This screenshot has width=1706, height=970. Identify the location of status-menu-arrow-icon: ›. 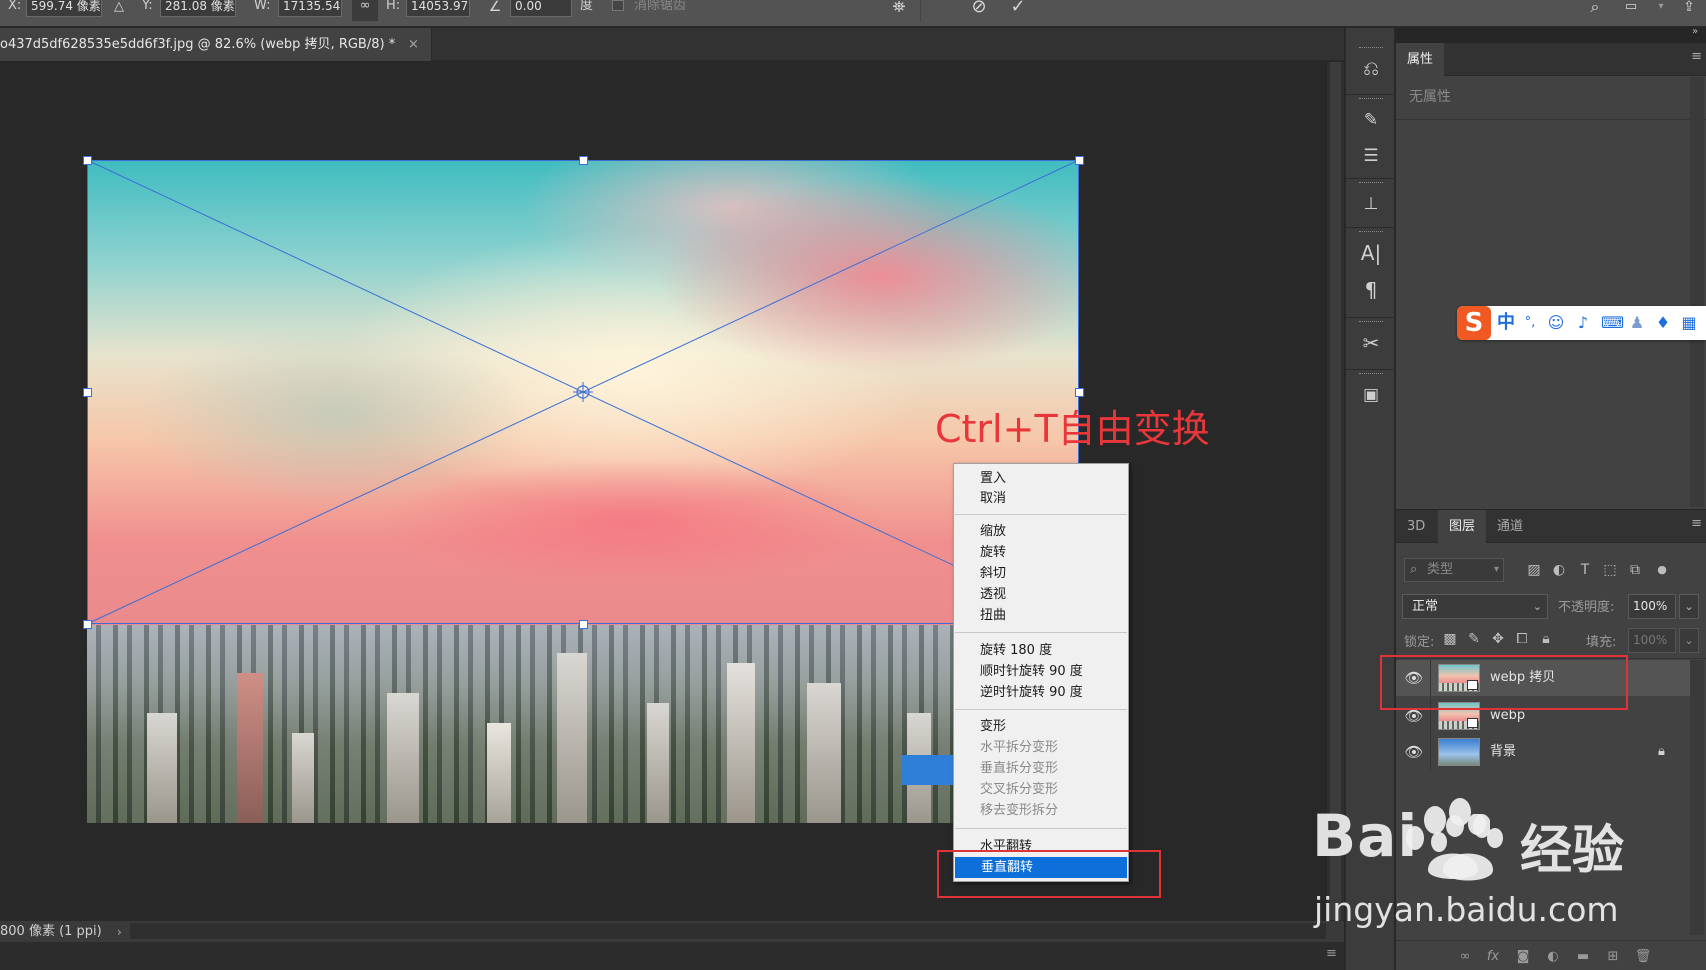
(119, 932).